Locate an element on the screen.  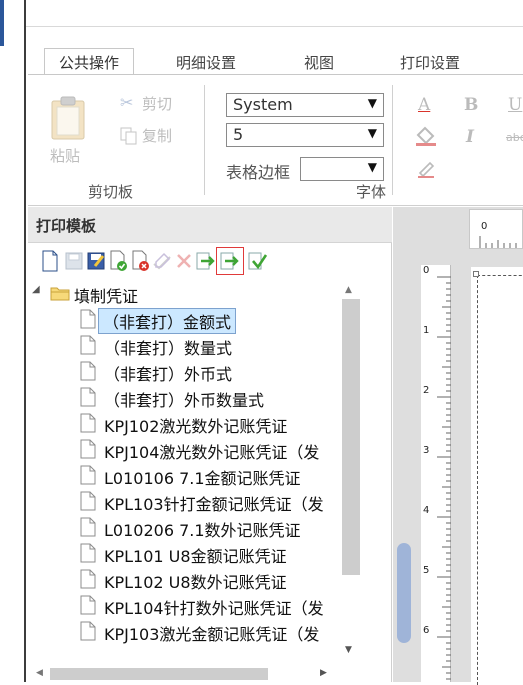
scroll-thumb-horizontal is located at coordinates (159, 674).